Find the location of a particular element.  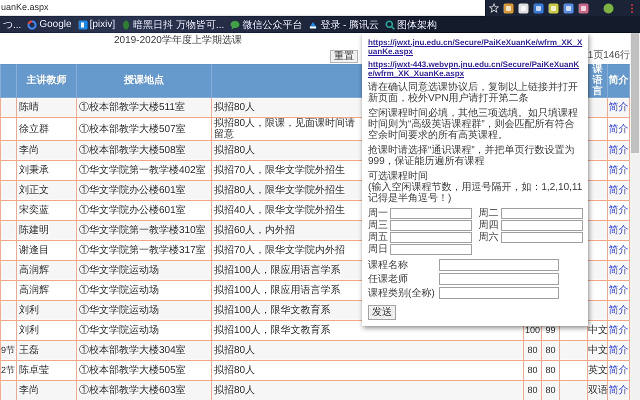

day-label: 周五 is located at coordinates (378, 237).